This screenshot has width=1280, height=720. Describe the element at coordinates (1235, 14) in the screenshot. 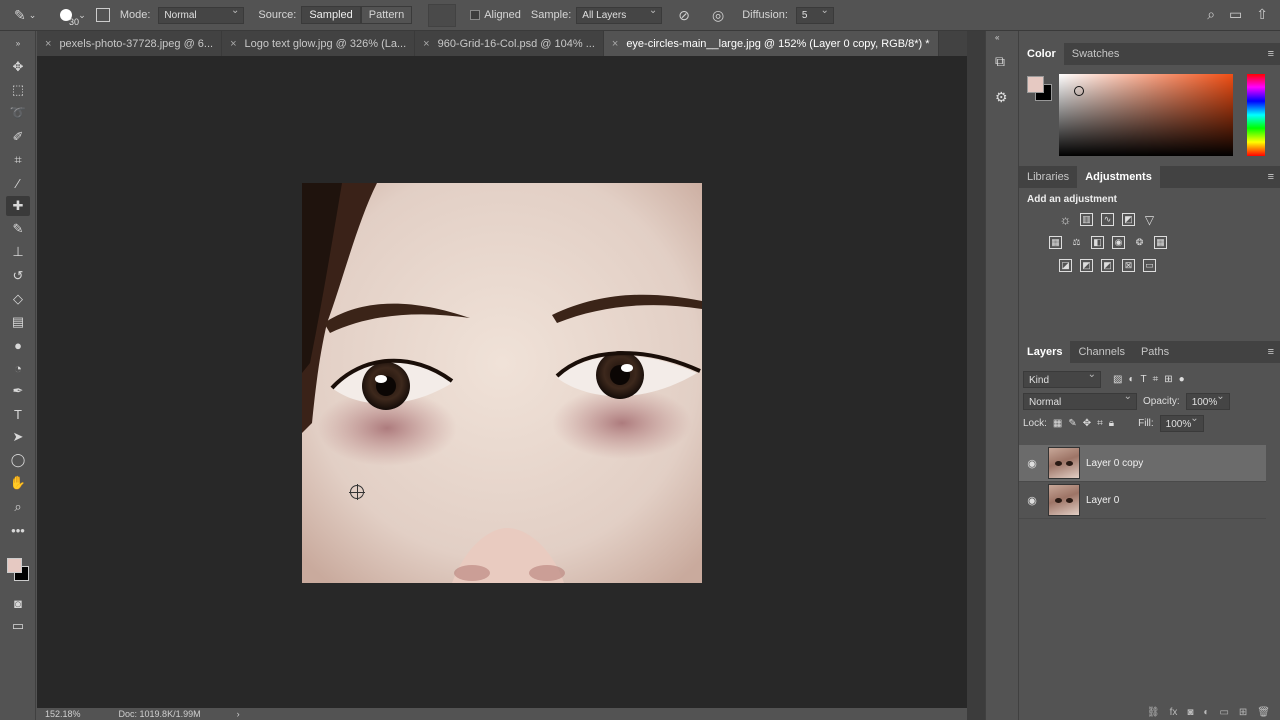

I see `workspace-icon: ▭` at that location.